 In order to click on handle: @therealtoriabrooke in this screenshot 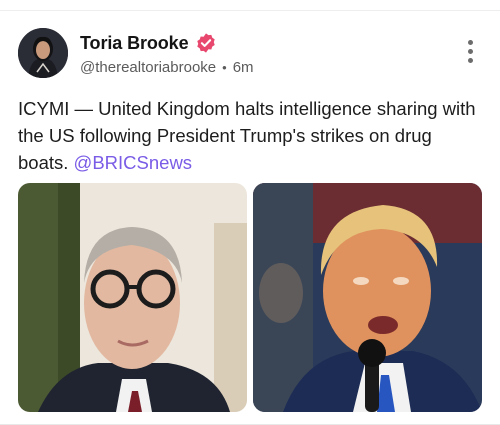, I will do `click(148, 67)`.